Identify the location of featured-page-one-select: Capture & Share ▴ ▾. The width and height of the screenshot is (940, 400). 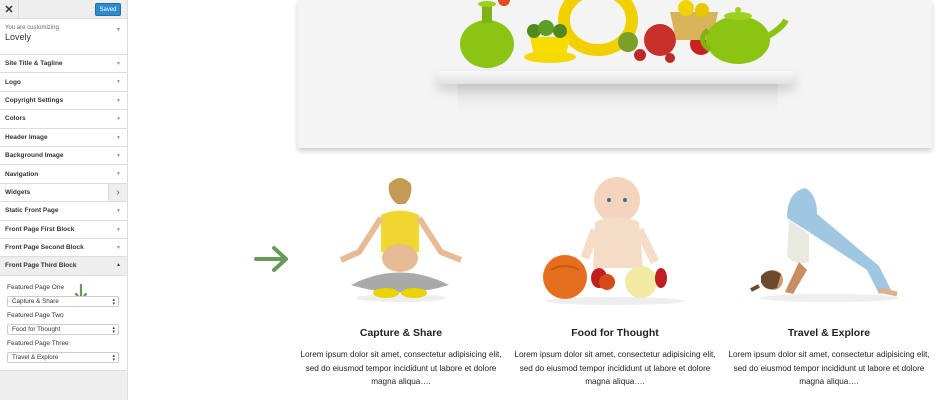
(63, 301).